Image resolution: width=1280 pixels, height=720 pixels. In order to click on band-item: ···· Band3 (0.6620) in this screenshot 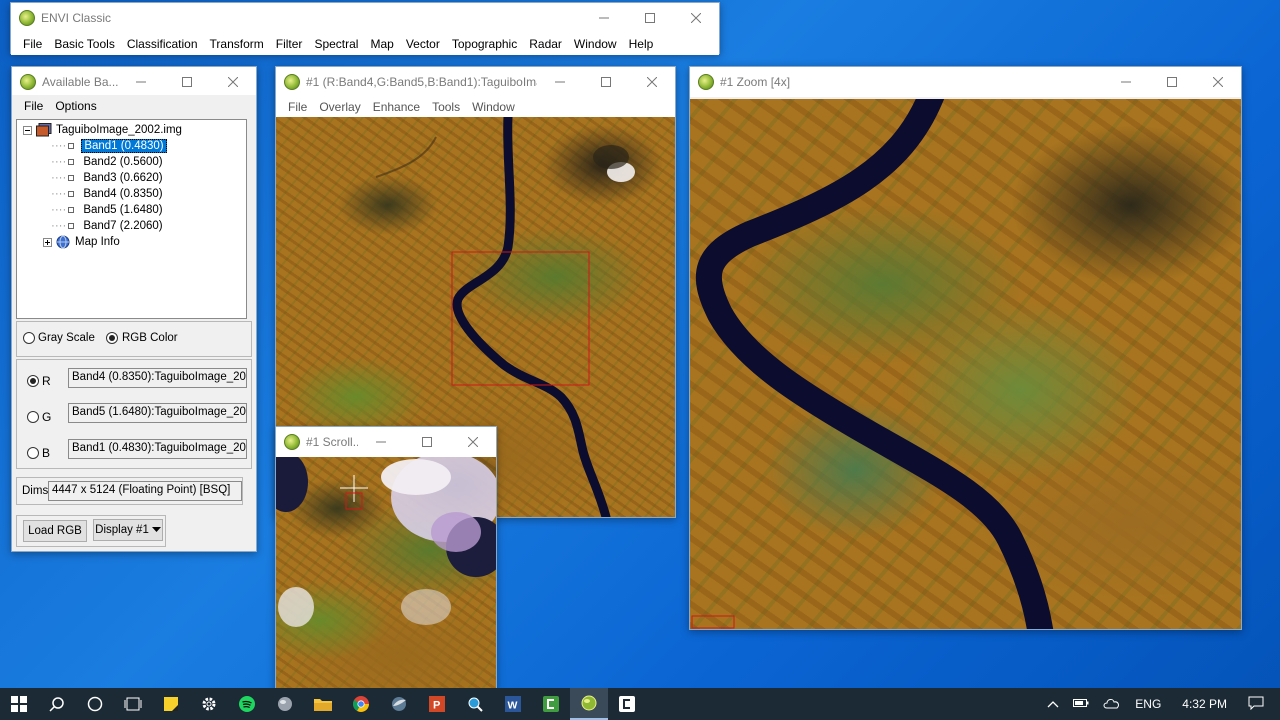, I will do `click(107, 178)`.